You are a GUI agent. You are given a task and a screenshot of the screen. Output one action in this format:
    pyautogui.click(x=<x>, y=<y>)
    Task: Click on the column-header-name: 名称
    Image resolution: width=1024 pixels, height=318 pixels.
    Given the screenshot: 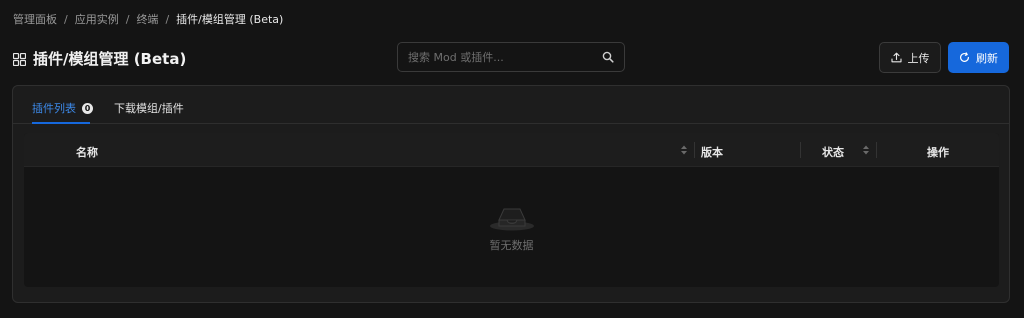 What is the action you would take?
    pyautogui.click(x=87, y=152)
    